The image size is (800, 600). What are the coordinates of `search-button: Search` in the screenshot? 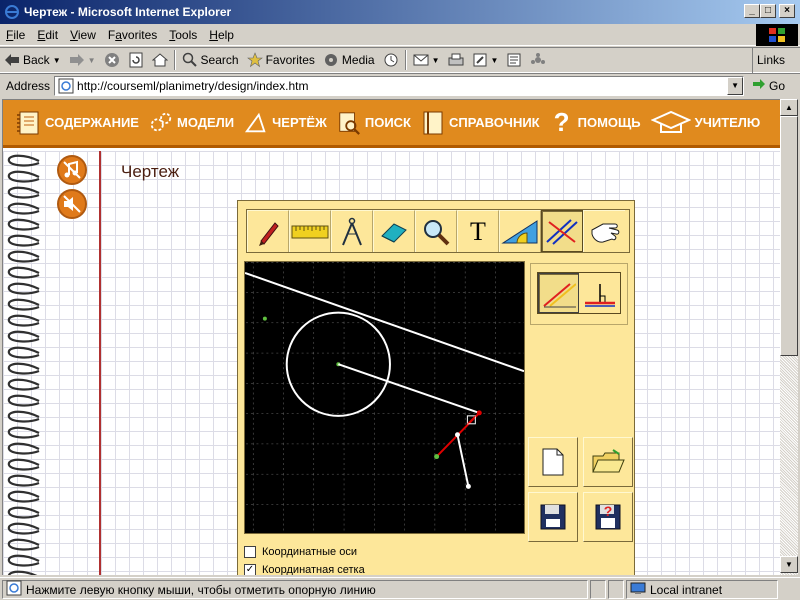 It's located at (210, 60).